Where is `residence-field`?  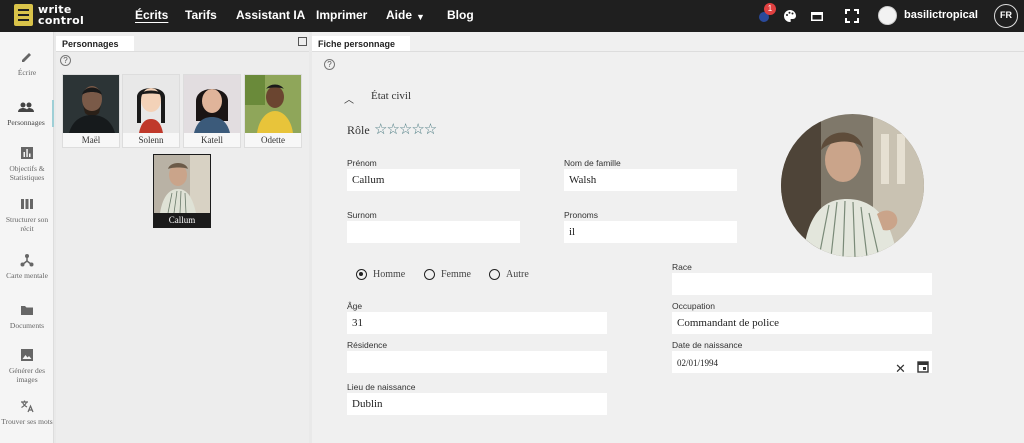
residence-field is located at coordinates (477, 362).